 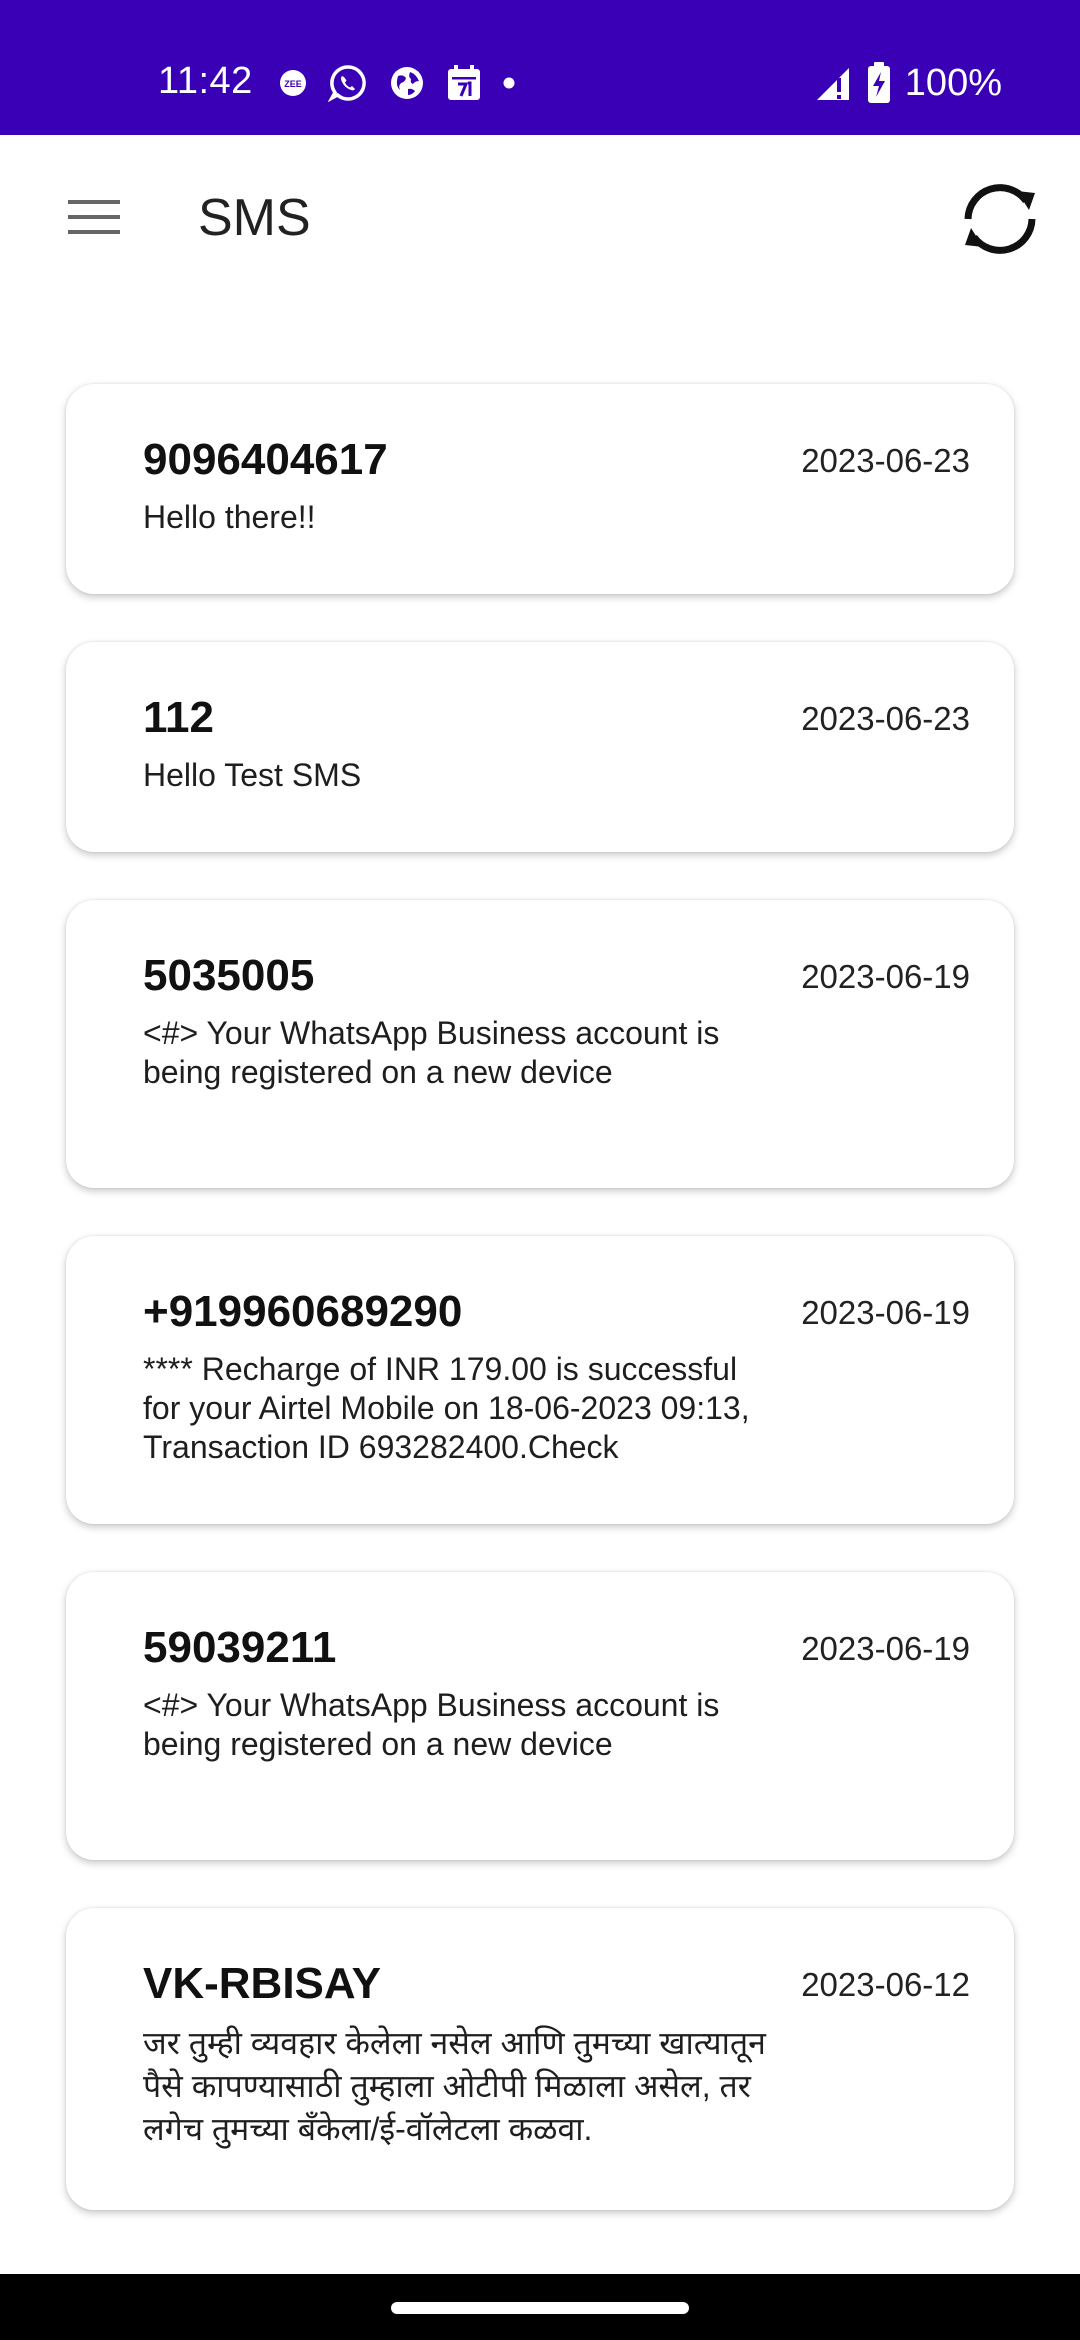 I want to click on page-title: SMS, so click(x=254, y=218).